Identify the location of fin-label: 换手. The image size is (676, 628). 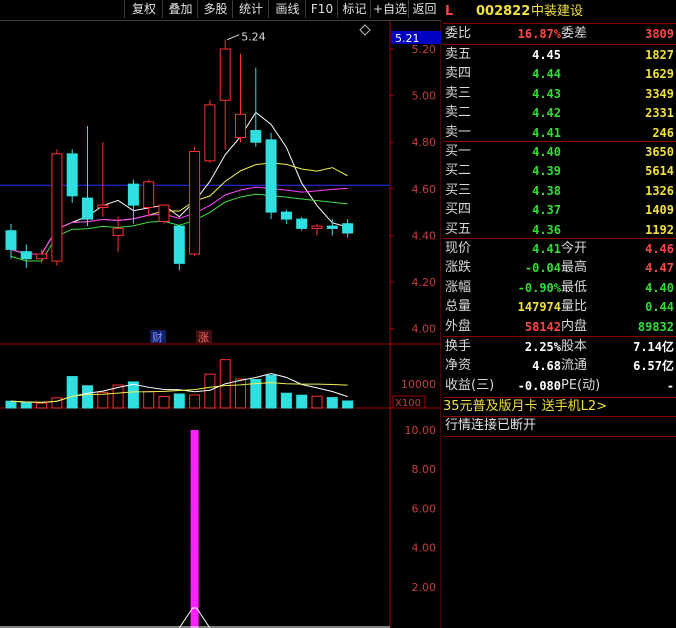
(458, 346).